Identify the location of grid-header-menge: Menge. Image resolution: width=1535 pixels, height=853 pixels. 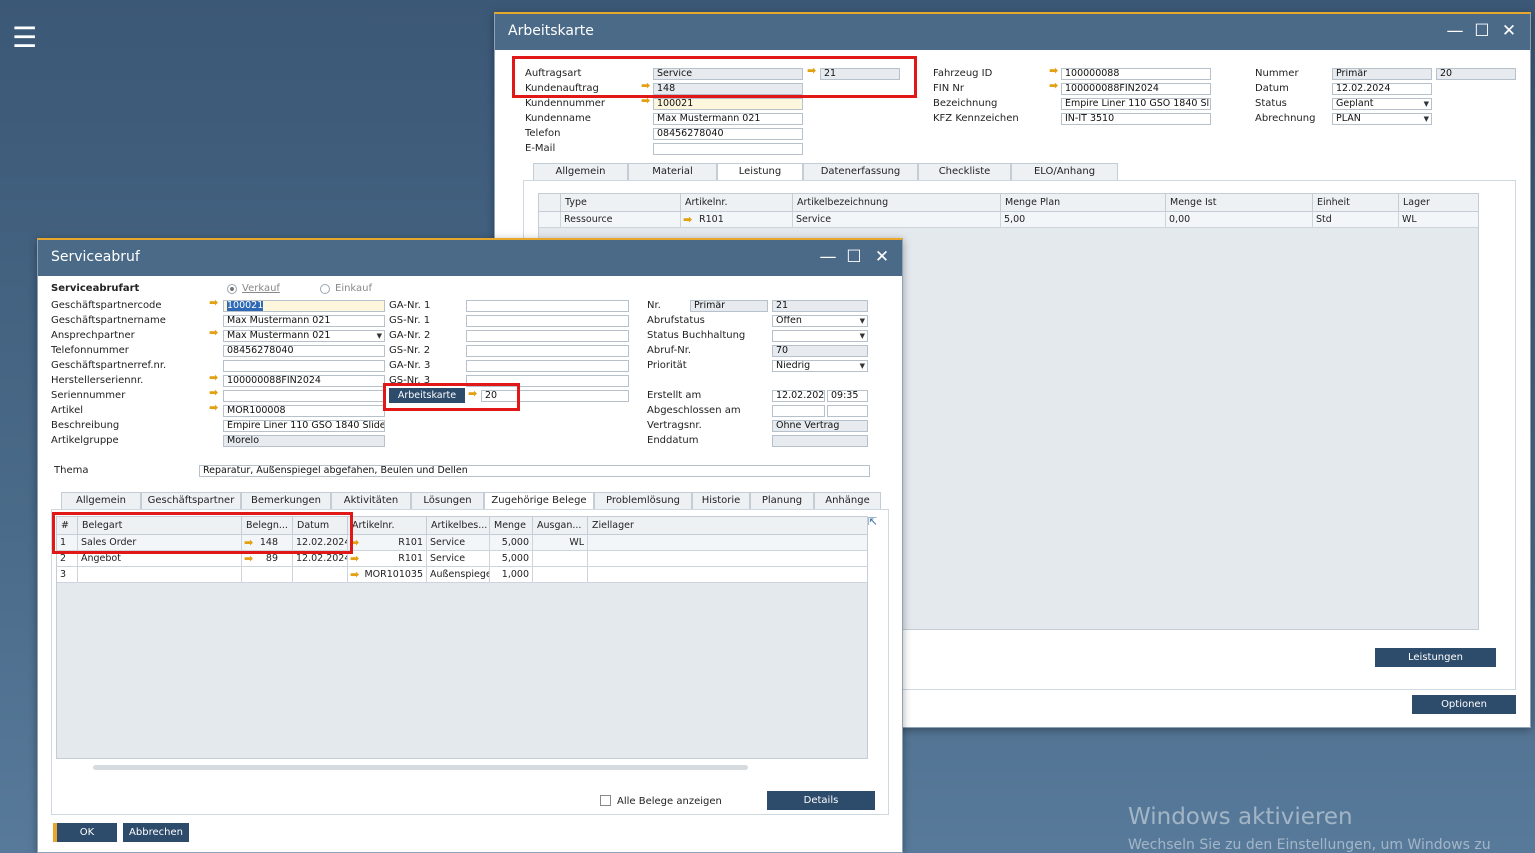
(511, 526).